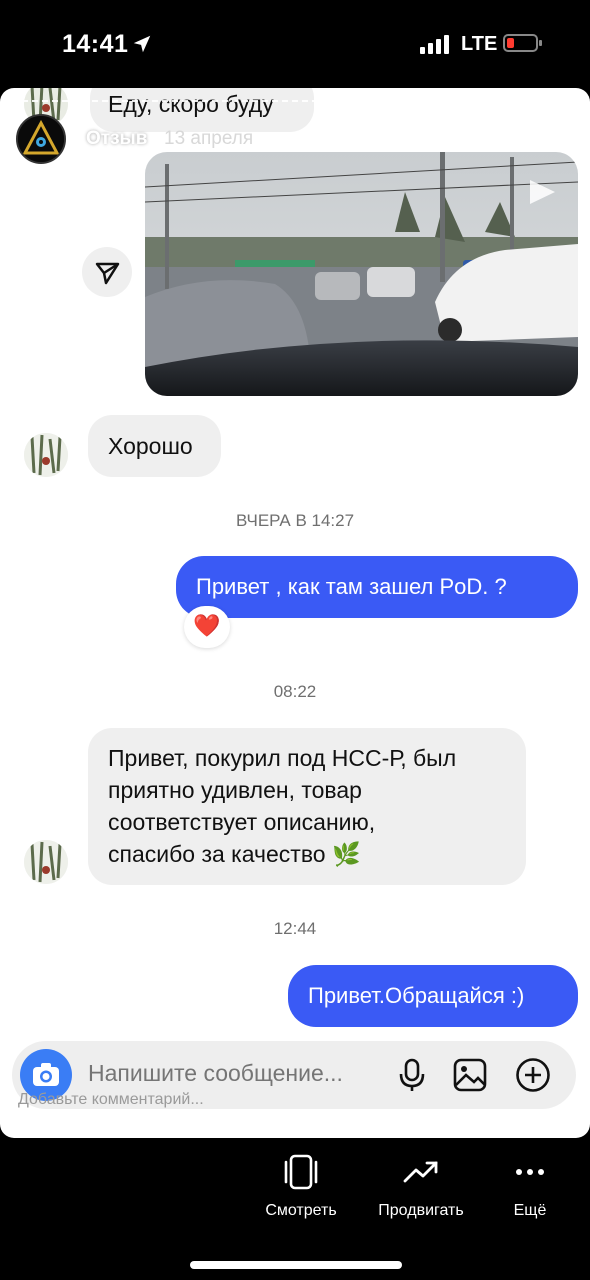 The image size is (590, 1280). I want to click on message-input, so click(238, 1073).